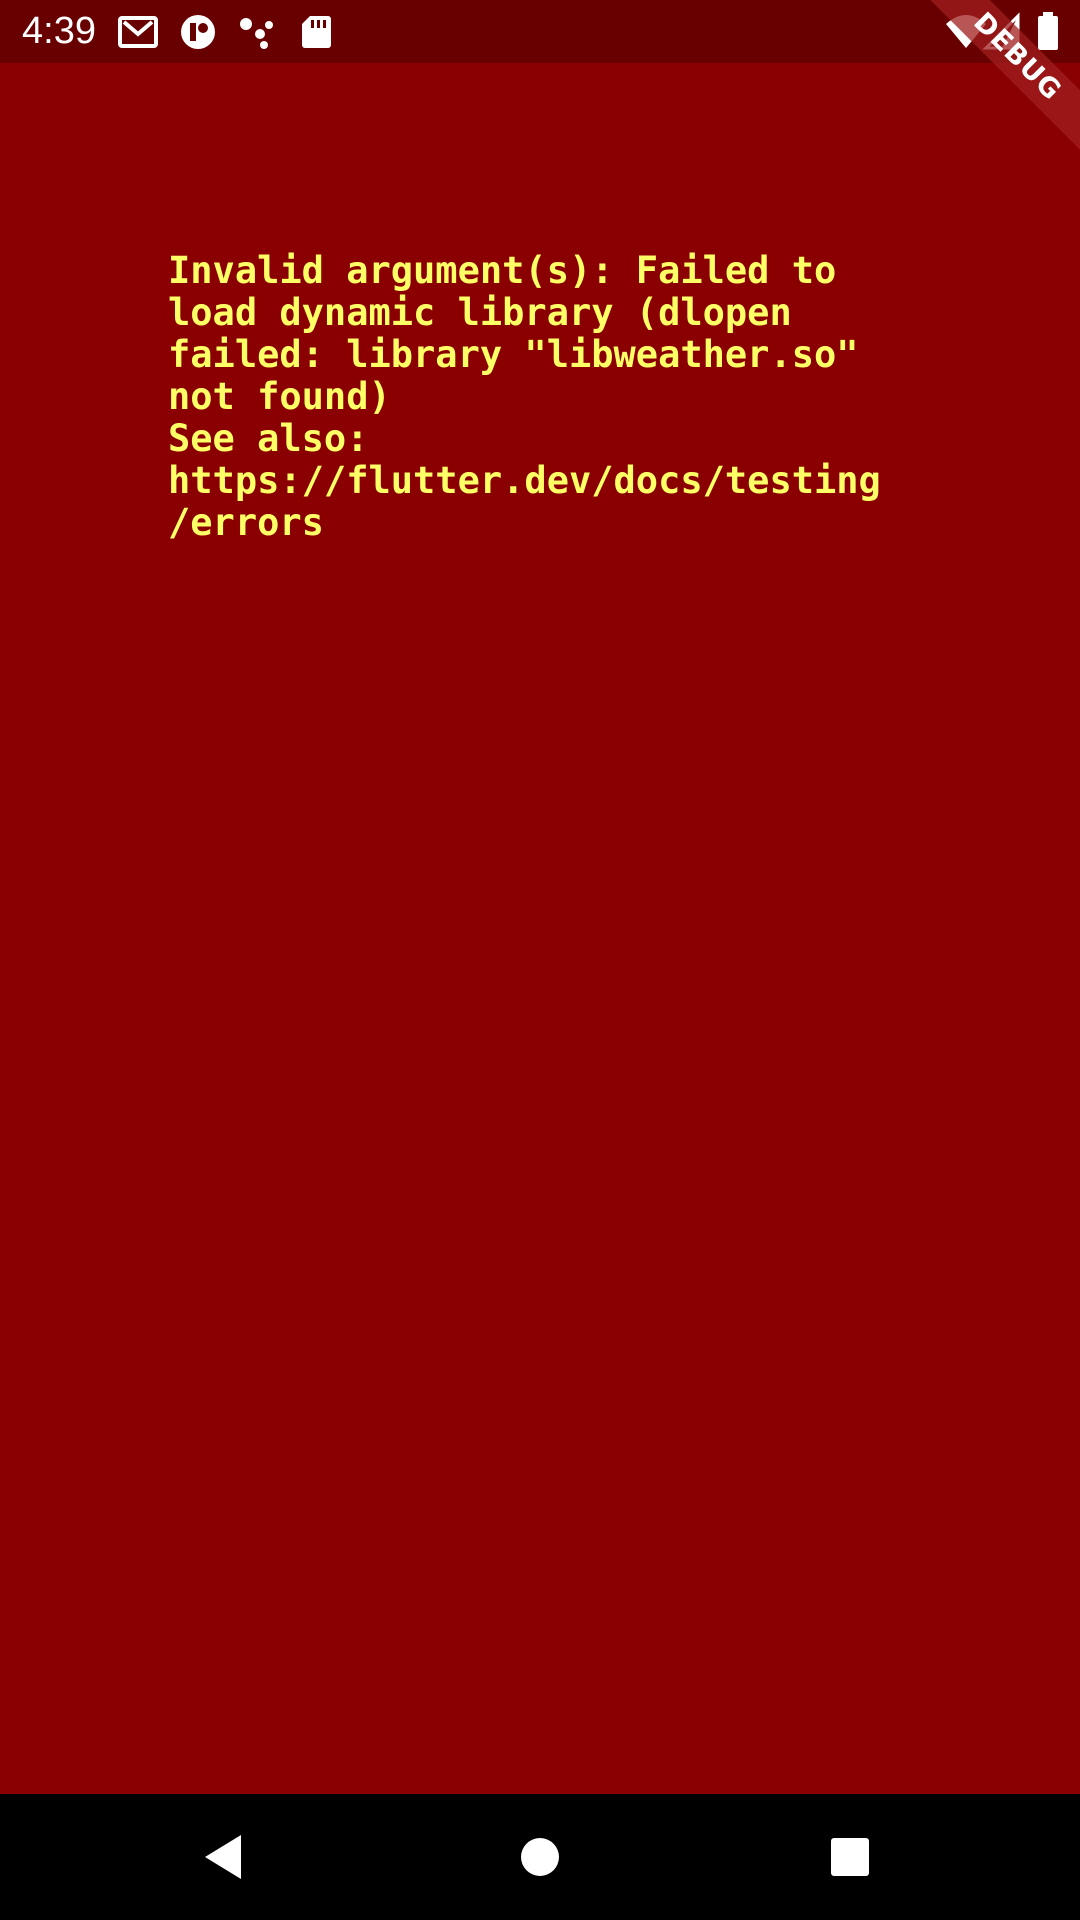 The width and height of the screenshot is (1080, 1920). Describe the element at coordinates (198, 32) in the screenshot. I see `app-icon` at that location.